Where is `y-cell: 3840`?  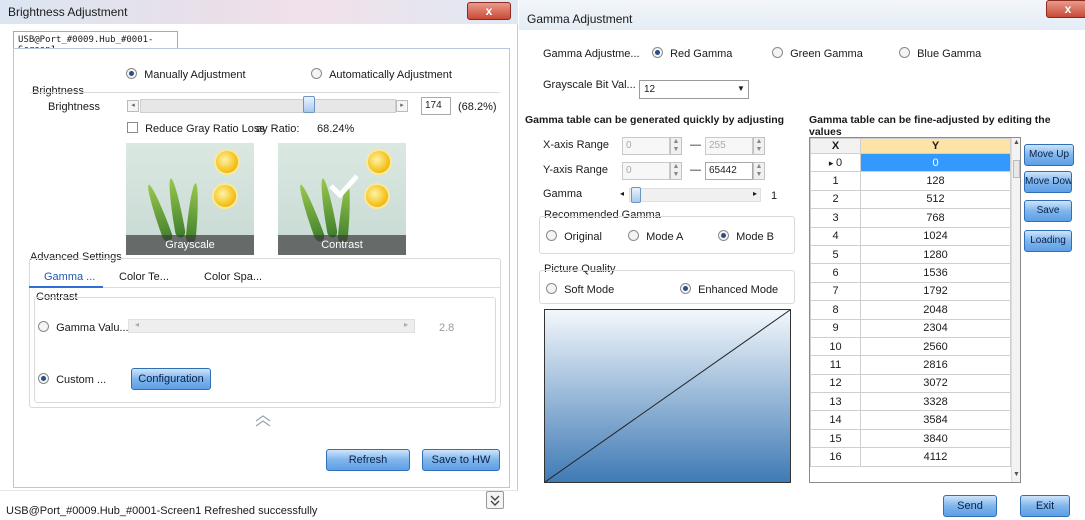
y-cell: 3840 is located at coordinates (935, 438).